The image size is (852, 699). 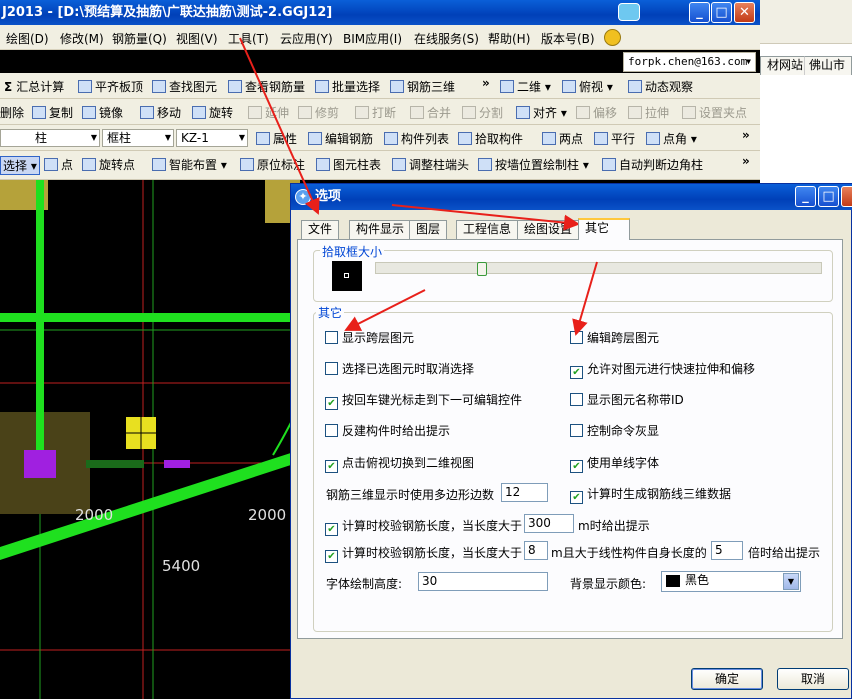 I want to click on adjust-column-end-button: 调整柱端头, so click(x=430, y=164).